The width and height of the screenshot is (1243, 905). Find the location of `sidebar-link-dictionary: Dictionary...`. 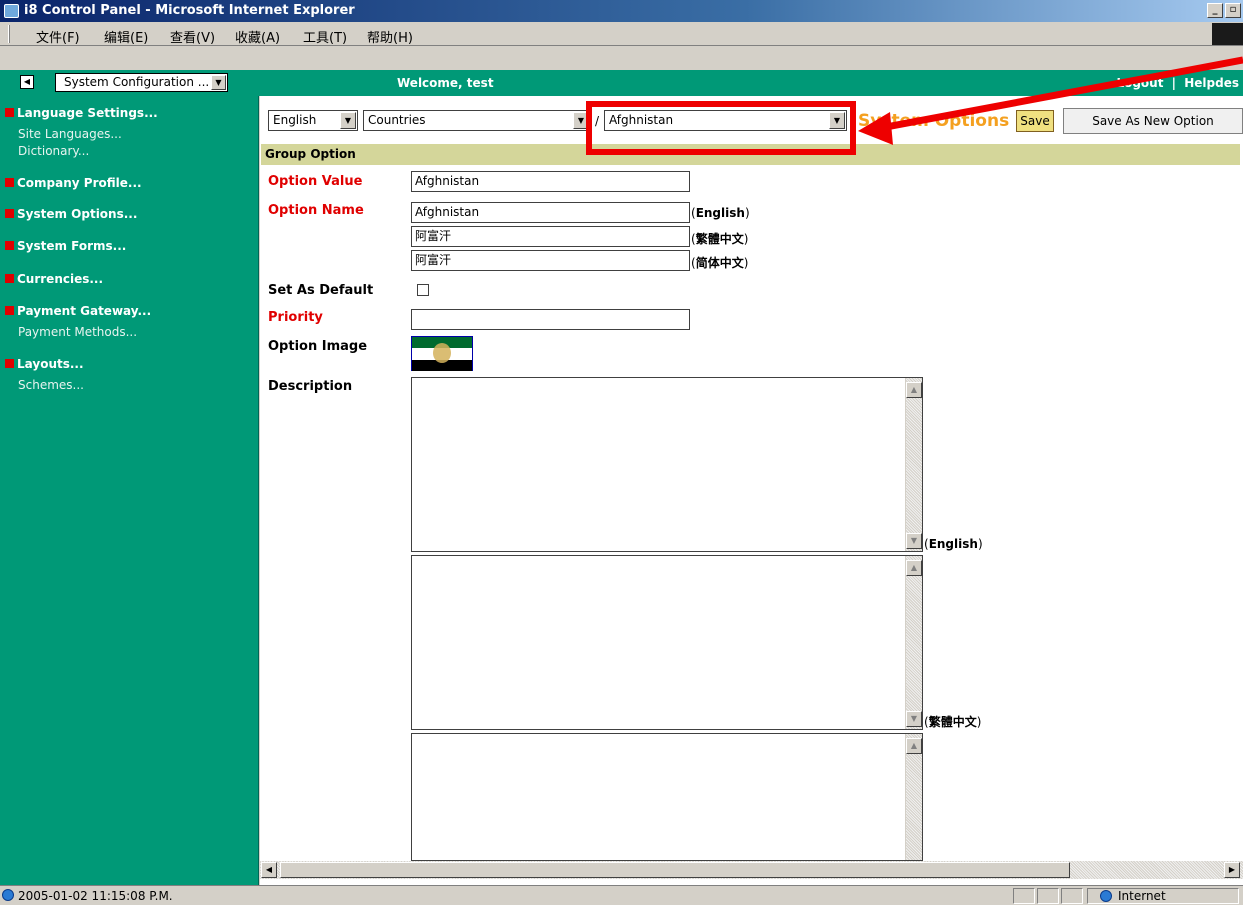

sidebar-link-dictionary: Dictionary... is located at coordinates (53, 151).